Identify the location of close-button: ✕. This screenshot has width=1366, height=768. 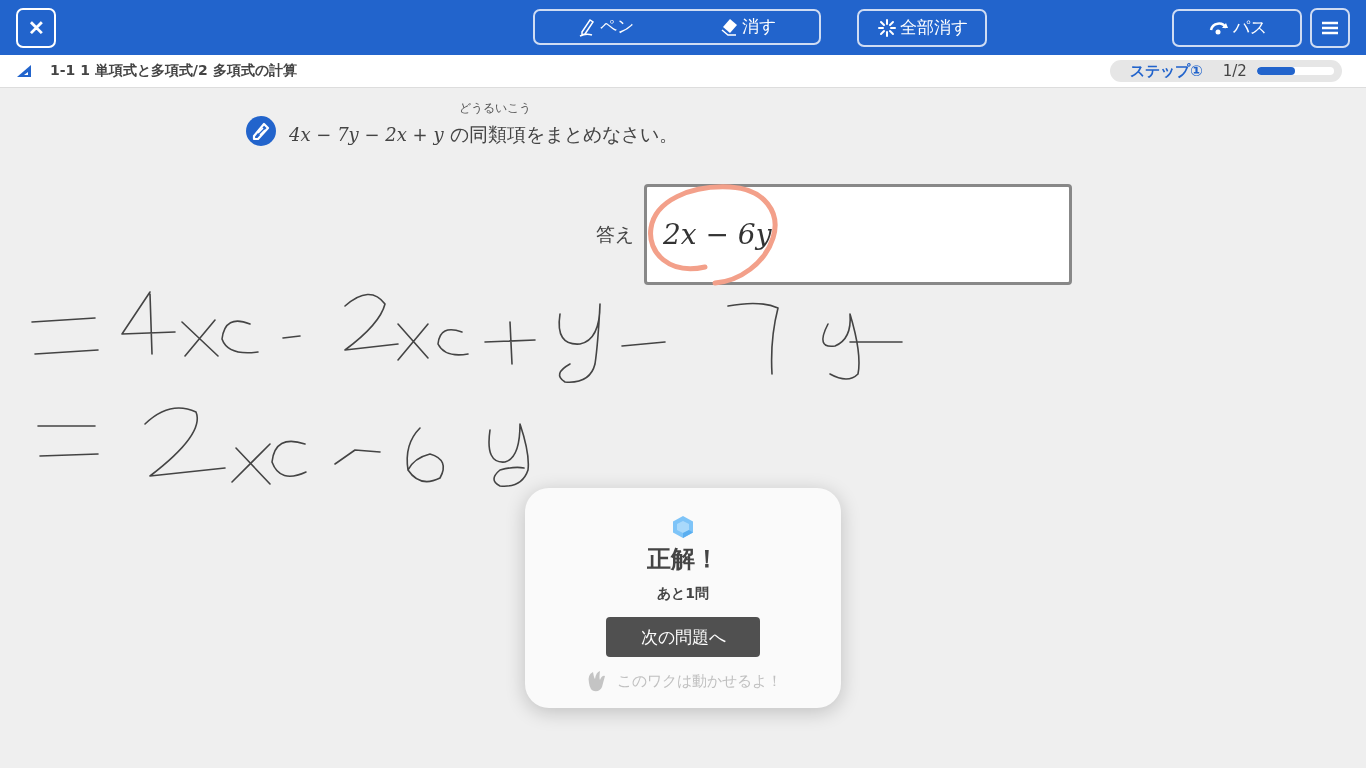
(36, 27).